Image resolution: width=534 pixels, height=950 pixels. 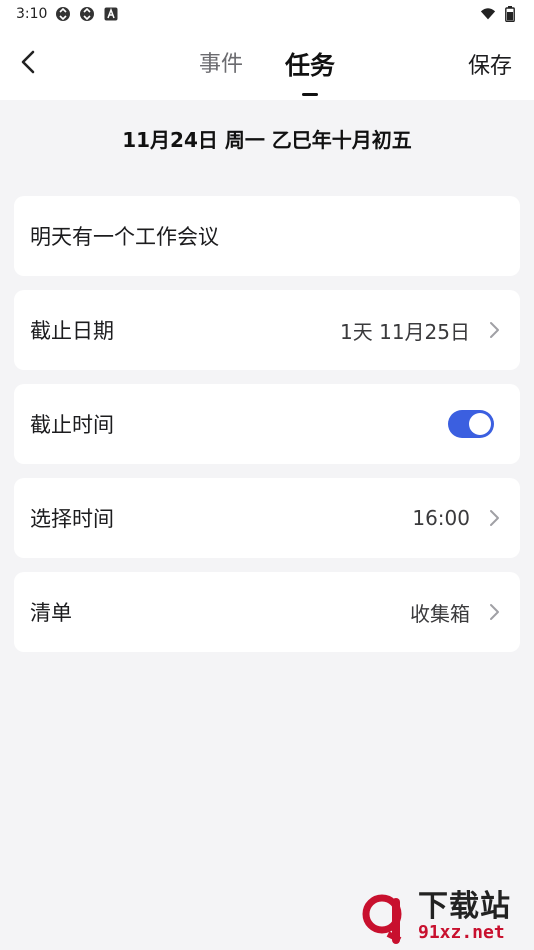 I want to click on deadline-time-toggle, so click(x=471, y=424).